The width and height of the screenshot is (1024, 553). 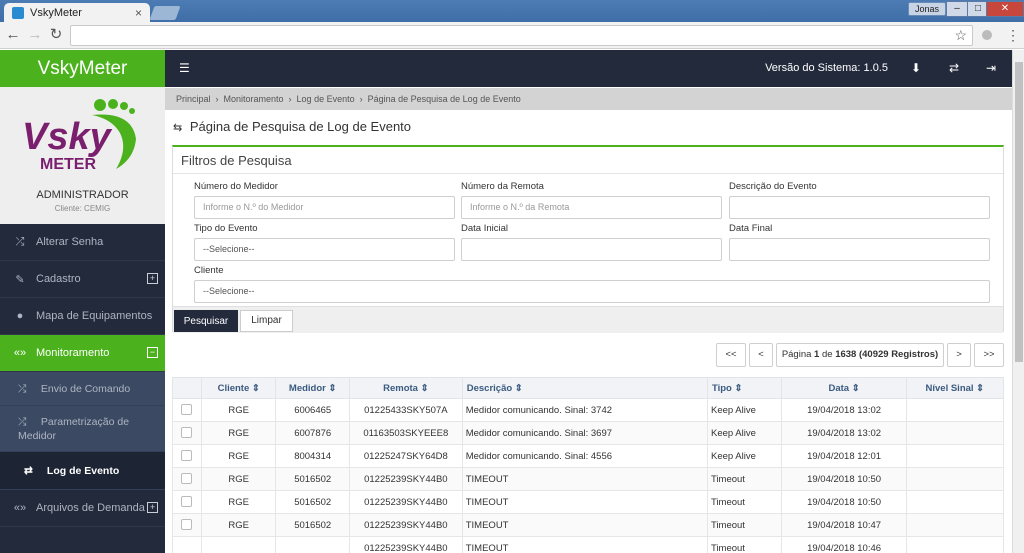 I want to click on switch-icon: ⇄, so click(x=954, y=68).